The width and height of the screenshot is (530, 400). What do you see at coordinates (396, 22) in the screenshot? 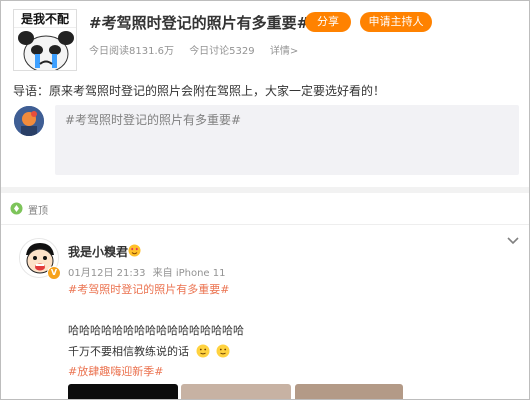
I see `apply-host-button: 申请主持人` at bounding box center [396, 22].